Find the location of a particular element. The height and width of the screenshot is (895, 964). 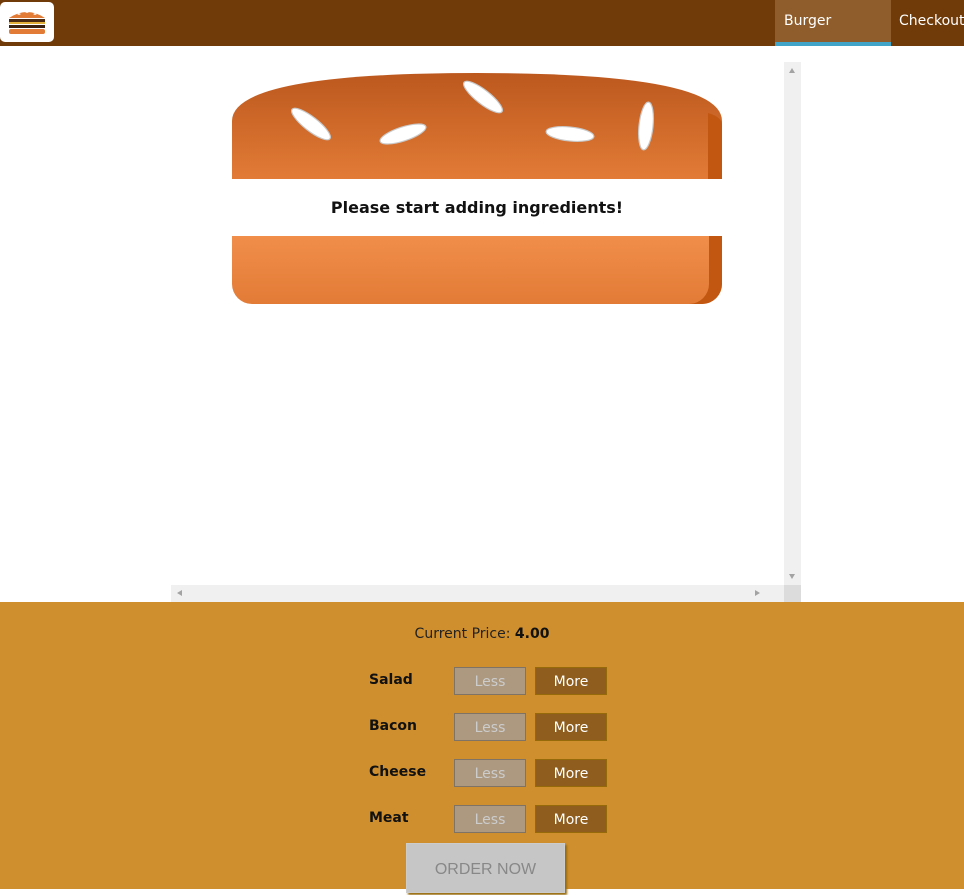

scroll-down-arrow-icon is located at coordinates (792, 576).